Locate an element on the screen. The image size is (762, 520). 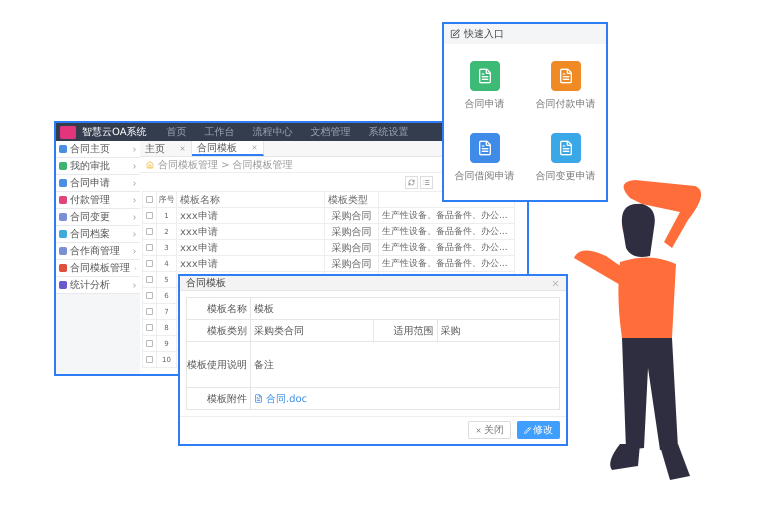
nav-item: 流程中心 is located at coordinates (272, 132).